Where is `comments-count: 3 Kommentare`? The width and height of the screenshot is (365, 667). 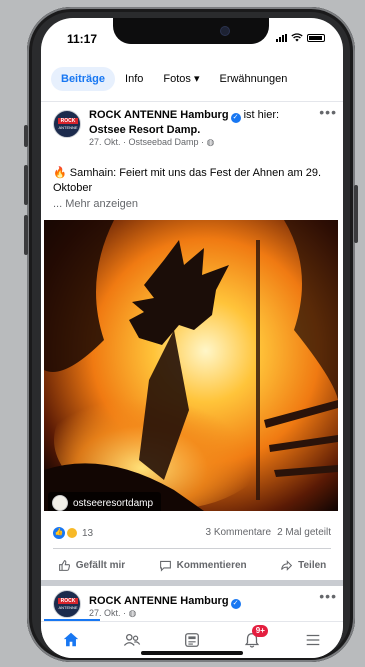
comments-count: 3 Kommentare is located at coordinates (238, 532).